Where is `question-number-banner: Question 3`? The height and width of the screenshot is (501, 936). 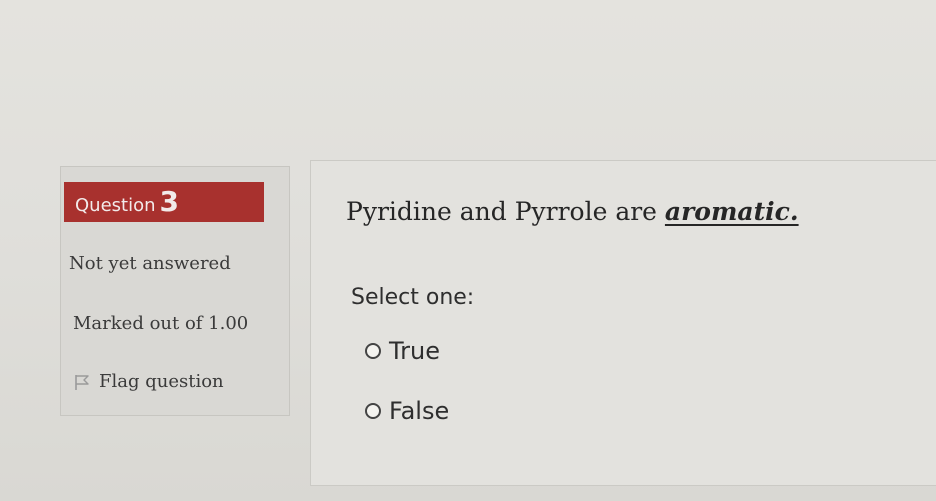 question-number-banner: Question 3 is located at coordinates (164, 202).